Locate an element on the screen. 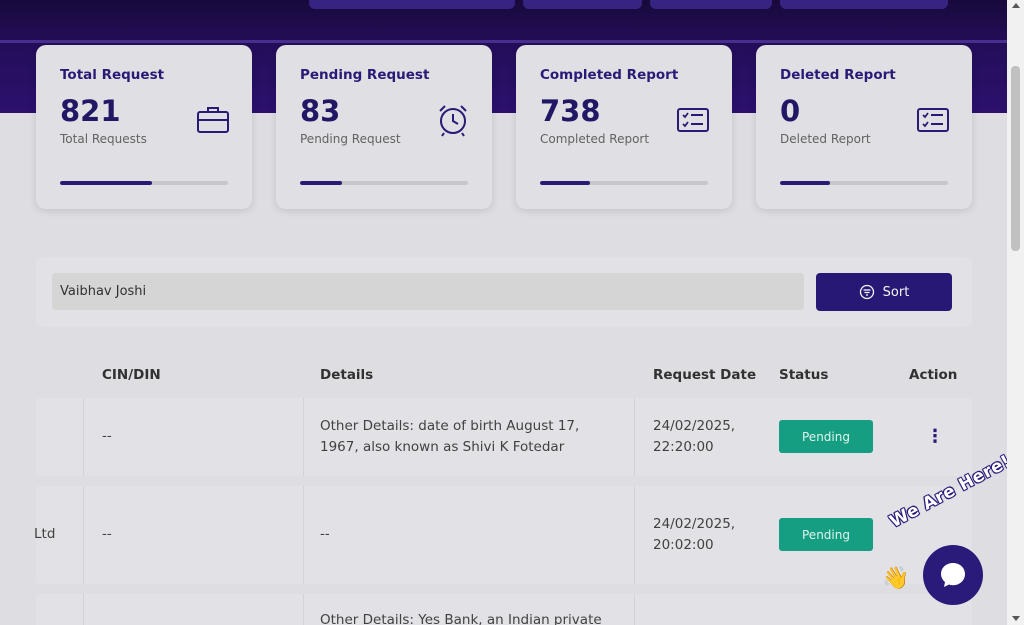  sort-button: Sort is located at coordinates (884, 292).